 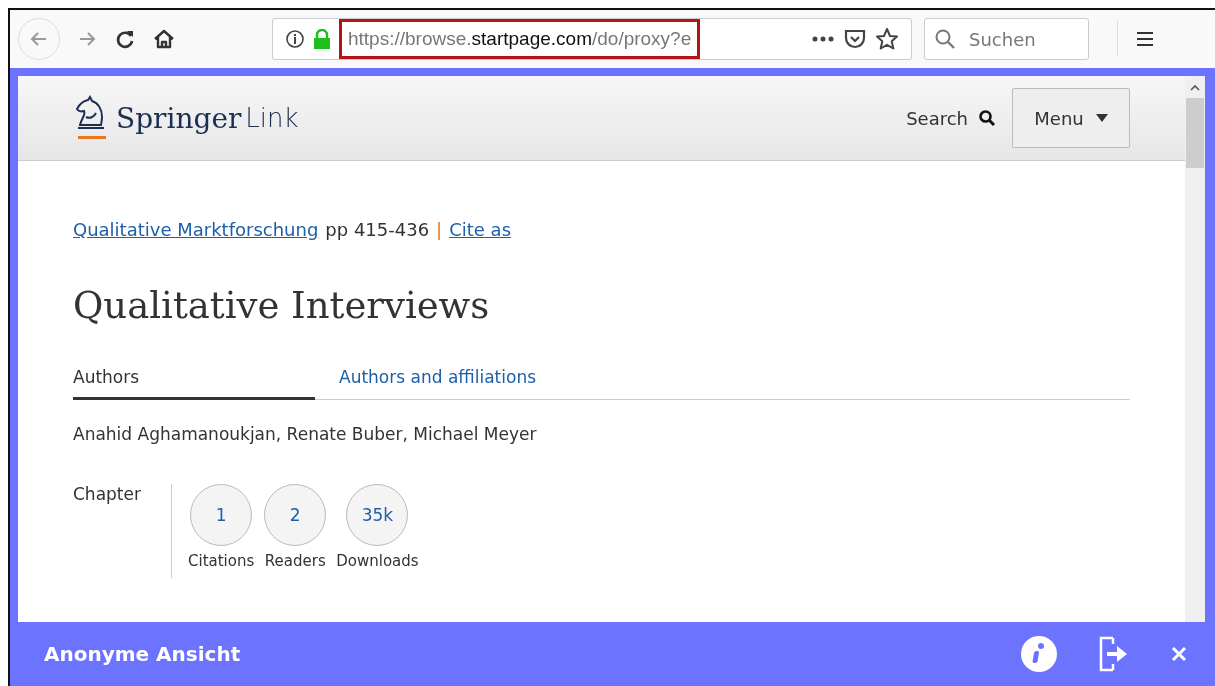 What do you see at coordinates (951, 118) in the screenshot?
I see `search-link: Search` at bounding box center [951, 118].